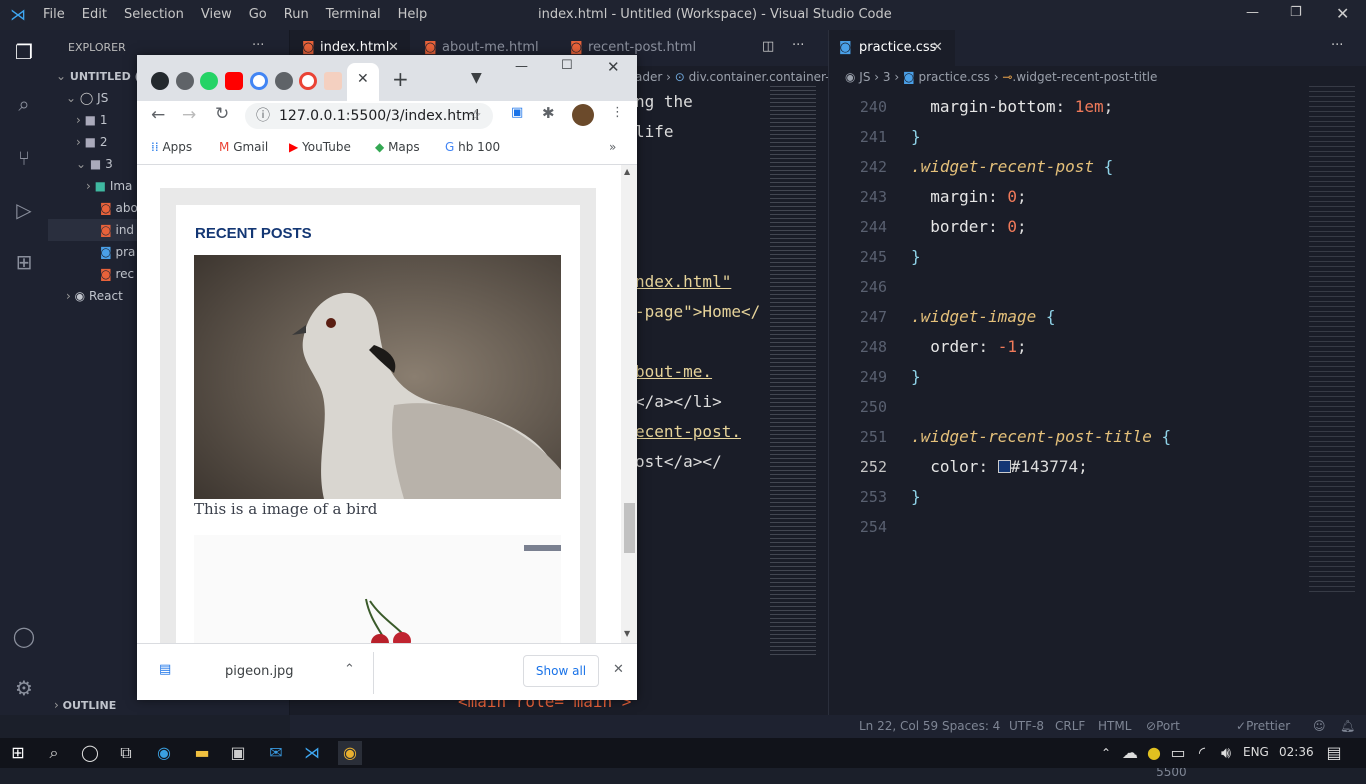 This screenshot has width=1366, height=784. What do you see at coordinates (24, 688) in the screenshot?
I see `settings-gear-icon: ⚙` at bounding box center [24, 688].